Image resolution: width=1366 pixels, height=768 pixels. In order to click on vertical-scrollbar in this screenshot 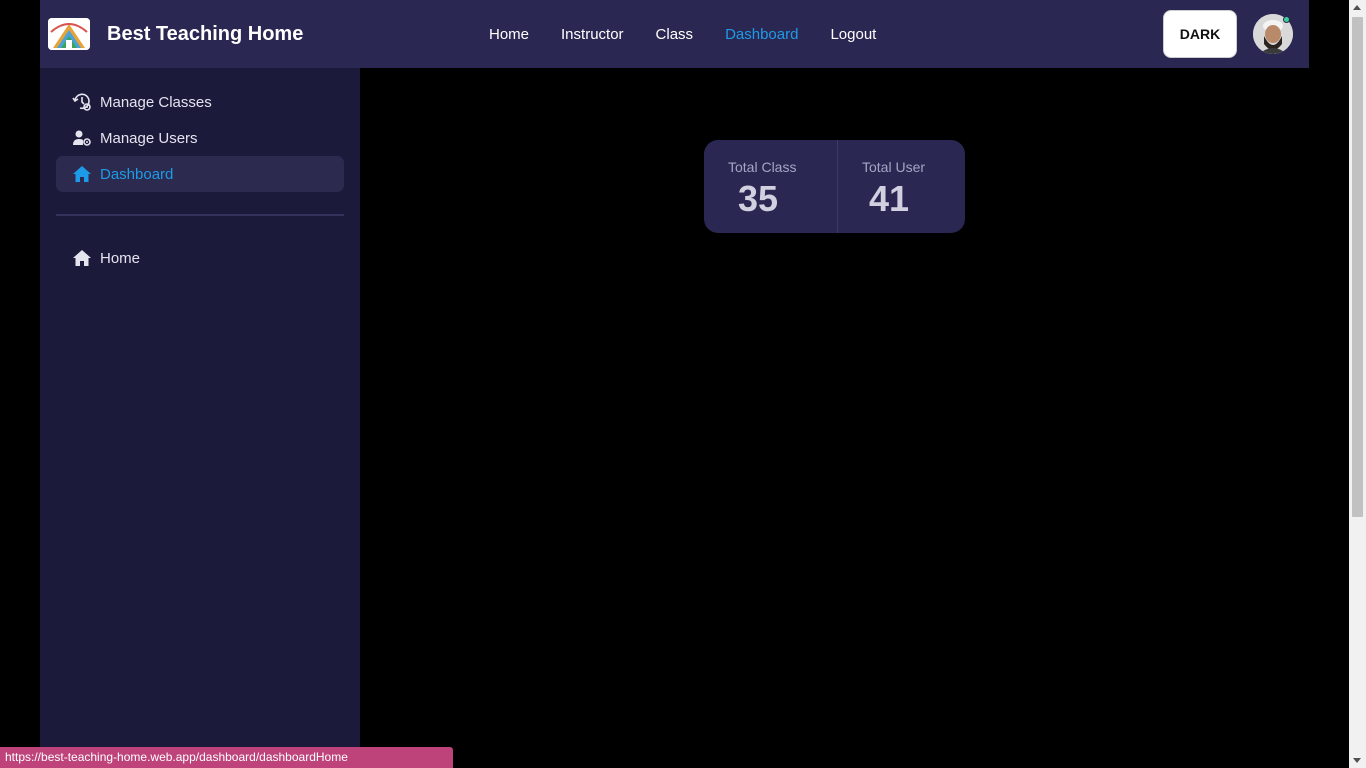, I will do `click(1357, 384)`.